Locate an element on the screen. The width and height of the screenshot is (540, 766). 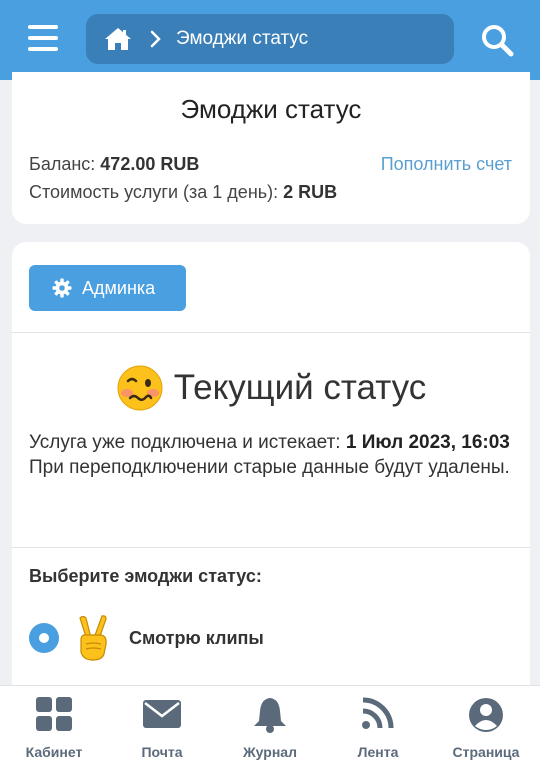
admin-button: Админка is located at coordinates (107, 288).